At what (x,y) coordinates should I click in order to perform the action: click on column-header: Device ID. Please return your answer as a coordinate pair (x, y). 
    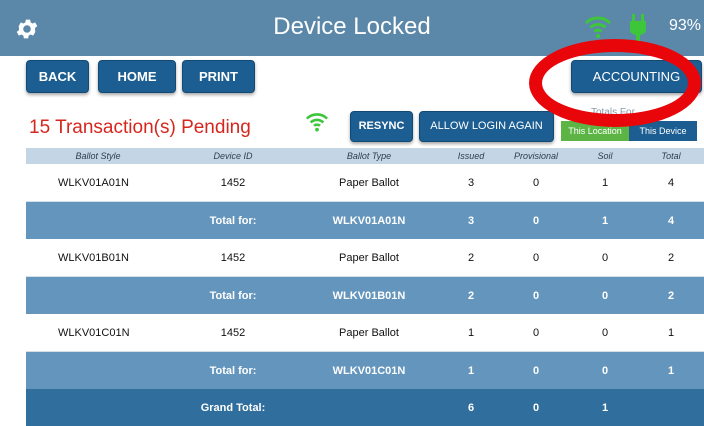
    Looking at the image, I should click on (233, 156).